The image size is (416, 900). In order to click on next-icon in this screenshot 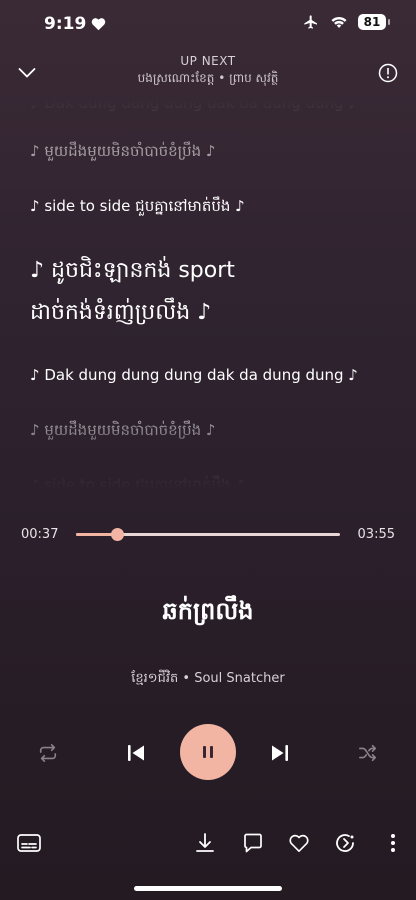, I will do `click(280, 753)`.